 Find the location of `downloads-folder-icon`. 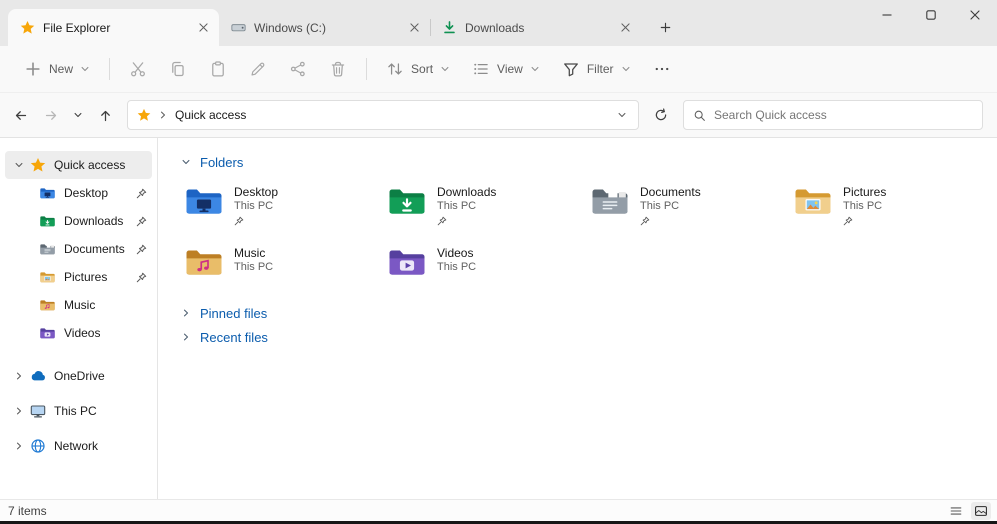

downloads-folder-icon is located at coordinates (407, 202).